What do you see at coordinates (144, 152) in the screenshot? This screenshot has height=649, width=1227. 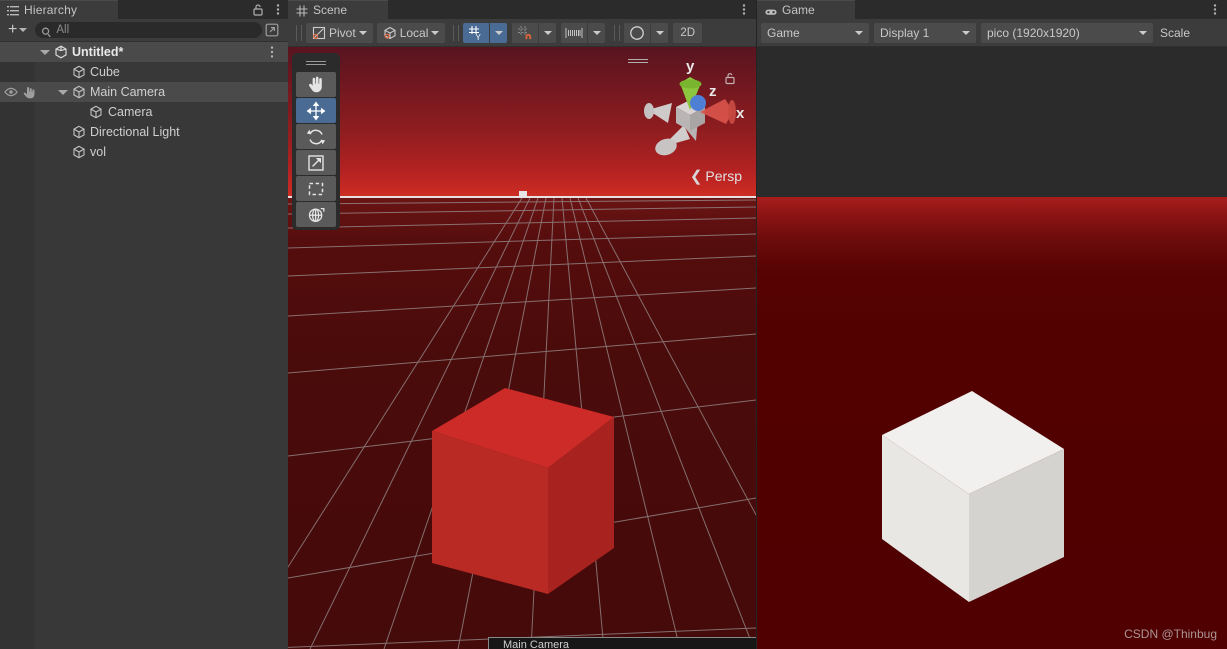 I see `hierarchy-item-vol: vol` at bounding box center [144, 152].